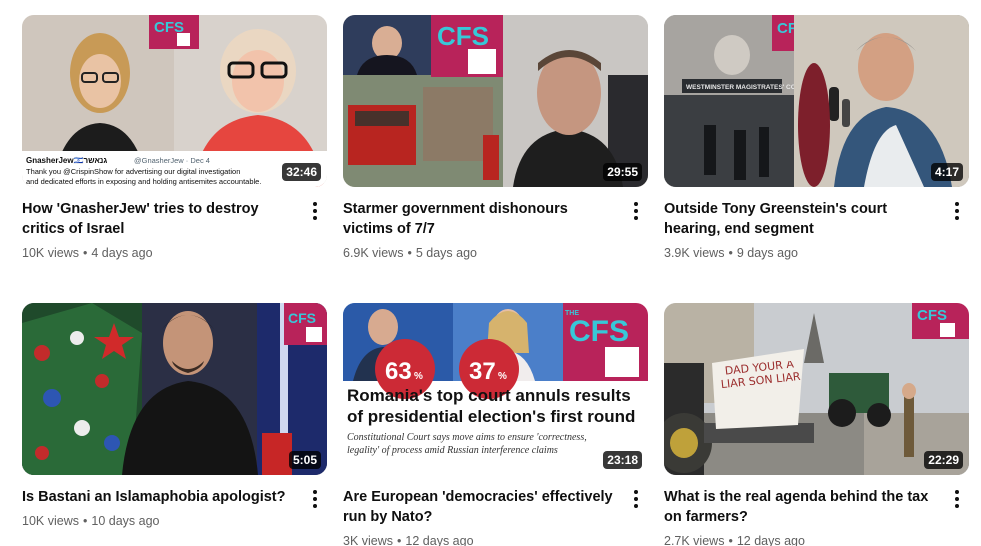 The width and height of the screenshot is (981, 546). Describe the element at coordinates (694, 253) in the screenshot. I see `view-count: 3.9K views` at that location.